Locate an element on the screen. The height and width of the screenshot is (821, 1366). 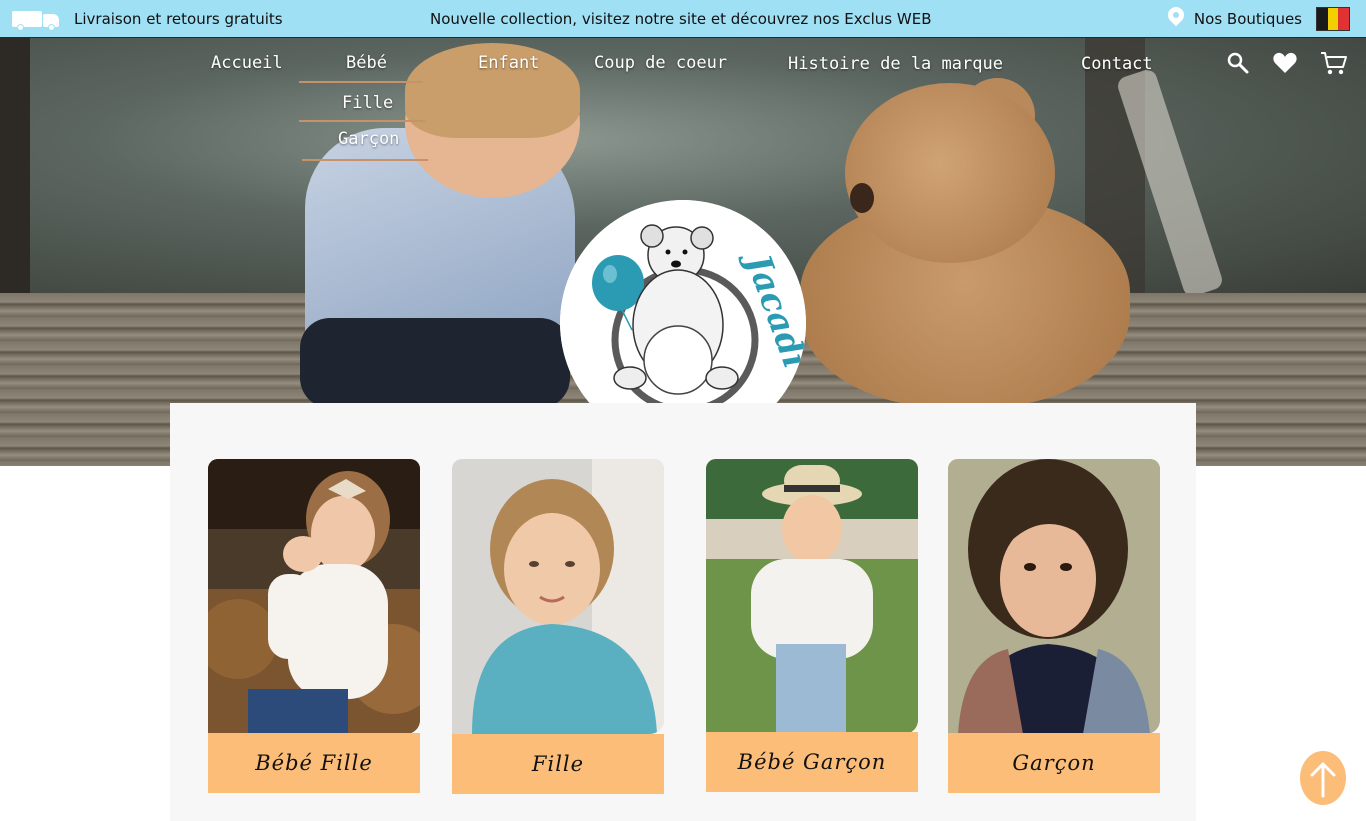
shipping-text: Livraison et retours gratuits is located at coordinates (178, 19).